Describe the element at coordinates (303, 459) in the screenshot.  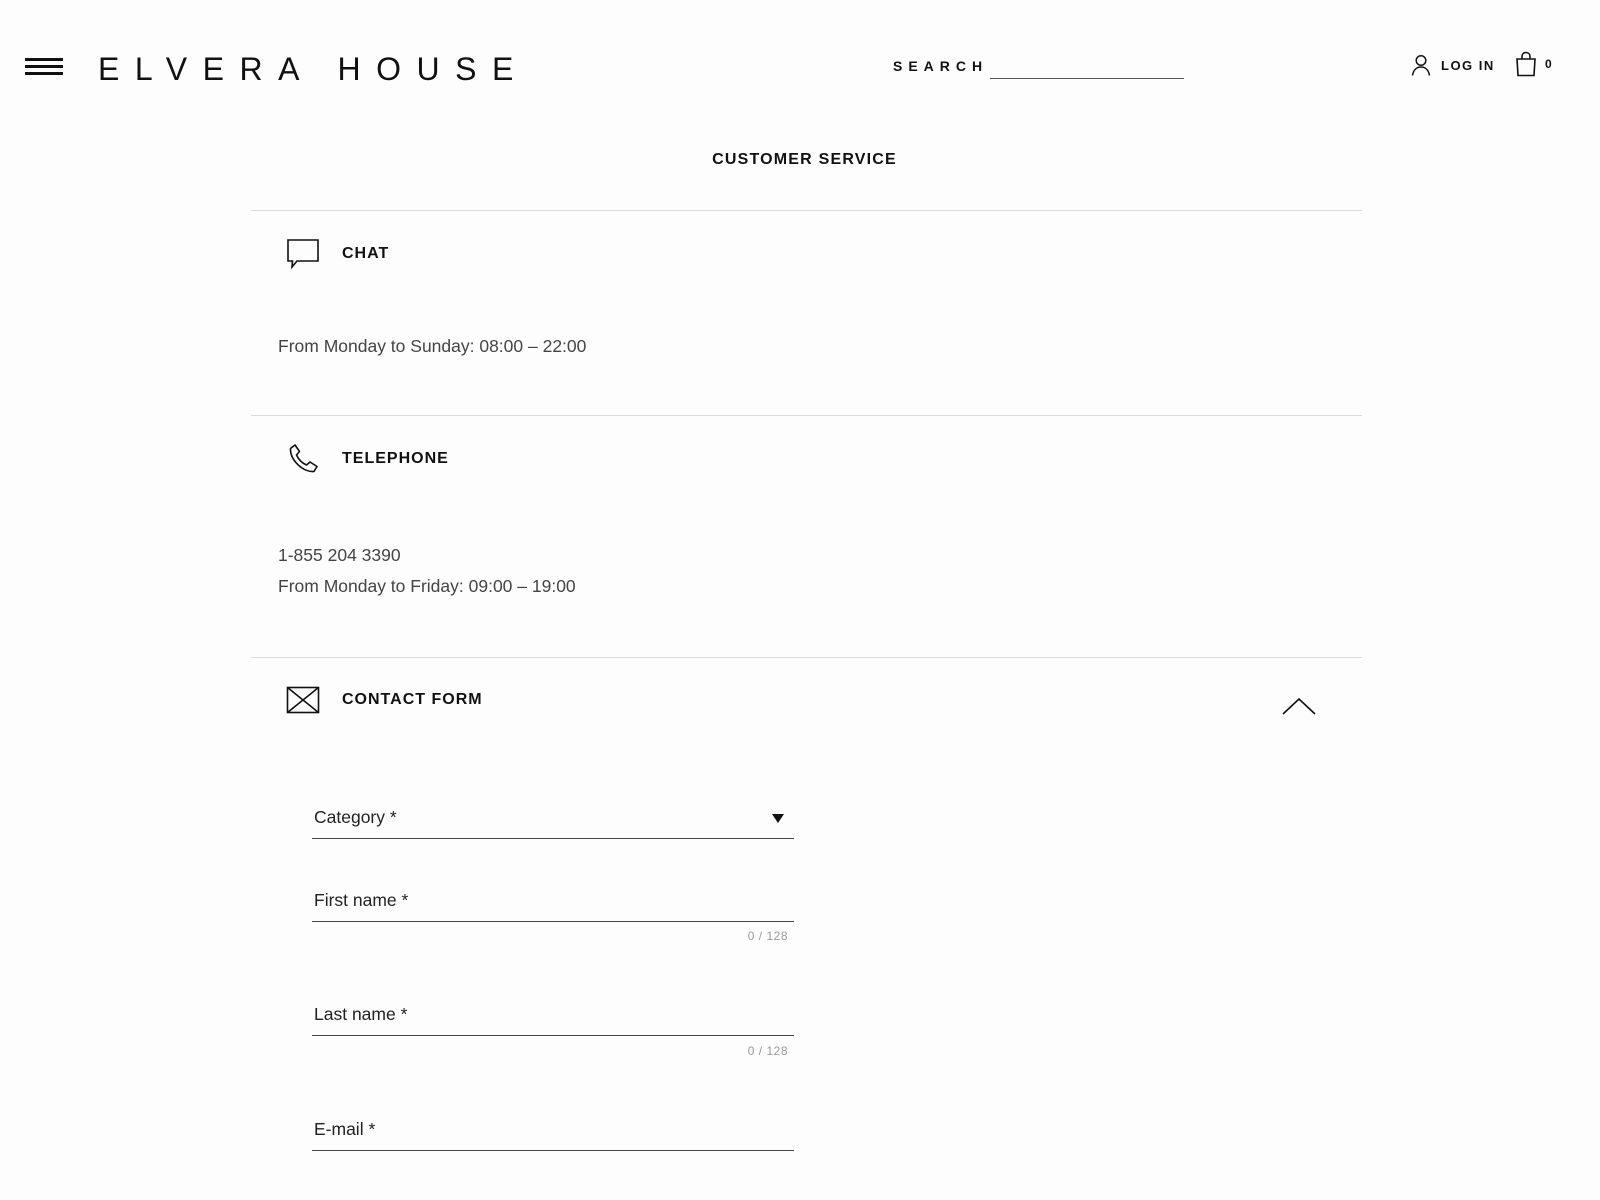
I see `phone-icon` at that location.